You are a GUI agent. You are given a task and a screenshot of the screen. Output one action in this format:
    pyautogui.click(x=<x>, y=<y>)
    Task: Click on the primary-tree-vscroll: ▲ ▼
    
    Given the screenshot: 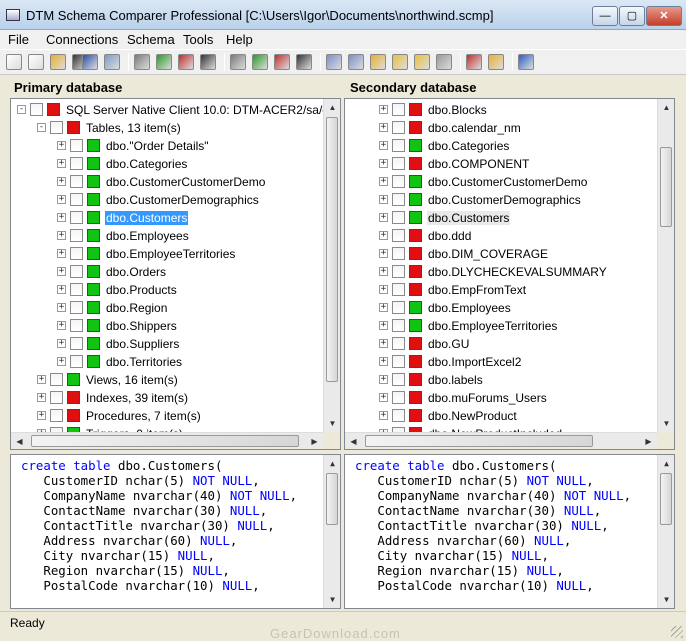 What is the action you would take?
    pyautogui.click(x=331, y=265)
    